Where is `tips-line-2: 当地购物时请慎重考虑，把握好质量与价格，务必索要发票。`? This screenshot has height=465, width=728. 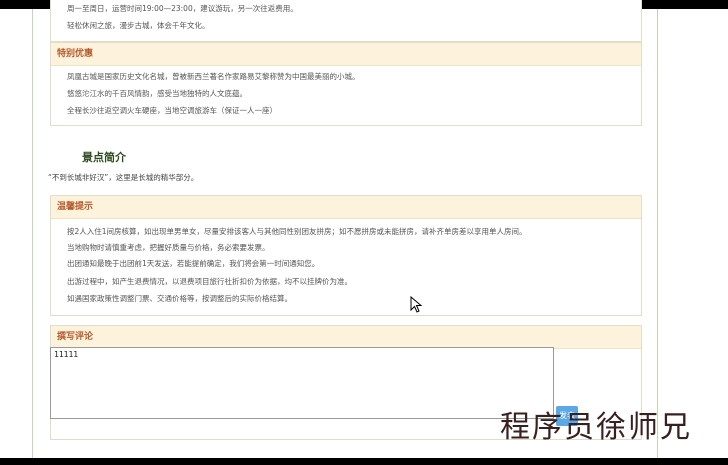 tips-line-2: 当地购物时请慎重考虑，把握好质量与价格，务必索要发票。 is located at coordinates (168, 247).